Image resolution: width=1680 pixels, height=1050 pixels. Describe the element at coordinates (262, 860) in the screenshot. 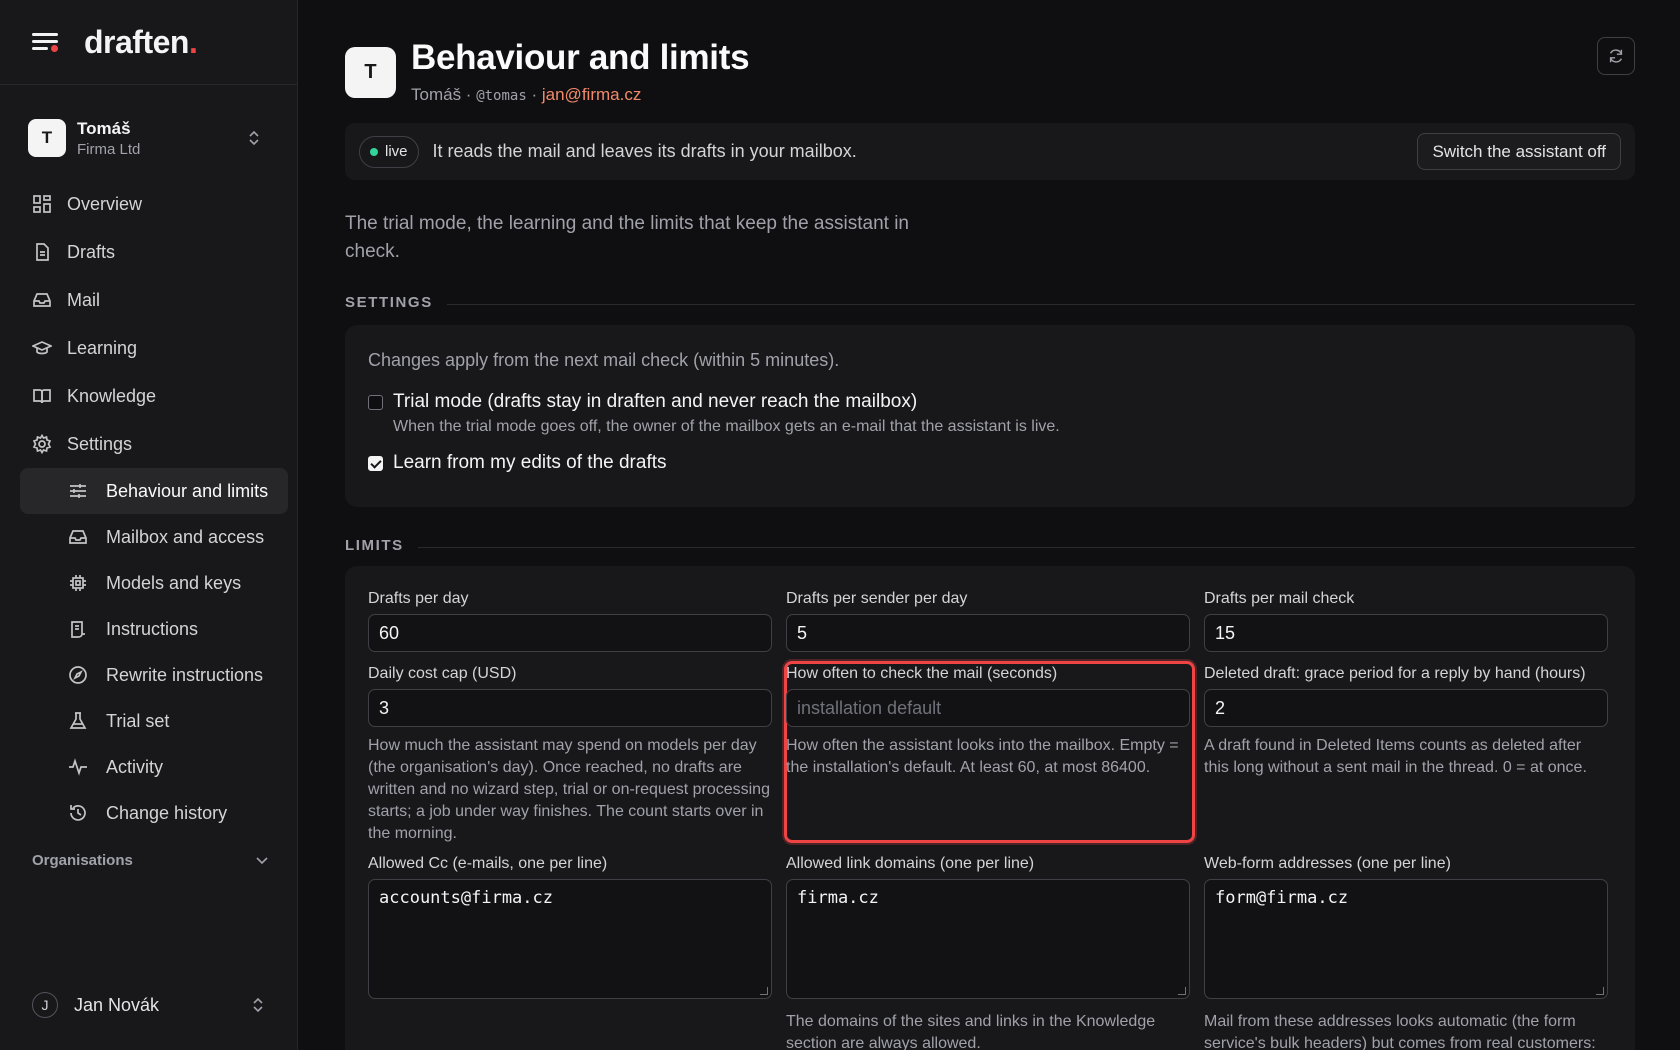

I see `chevron-down-icon` at that location.